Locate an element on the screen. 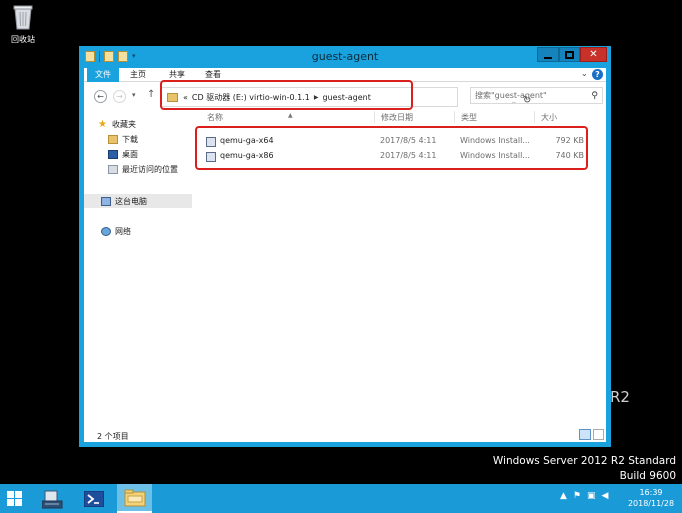 This screenshot has width=682, height=513. recycle-bin-shortcut: 回收站 is located at coordinates (23, 24).